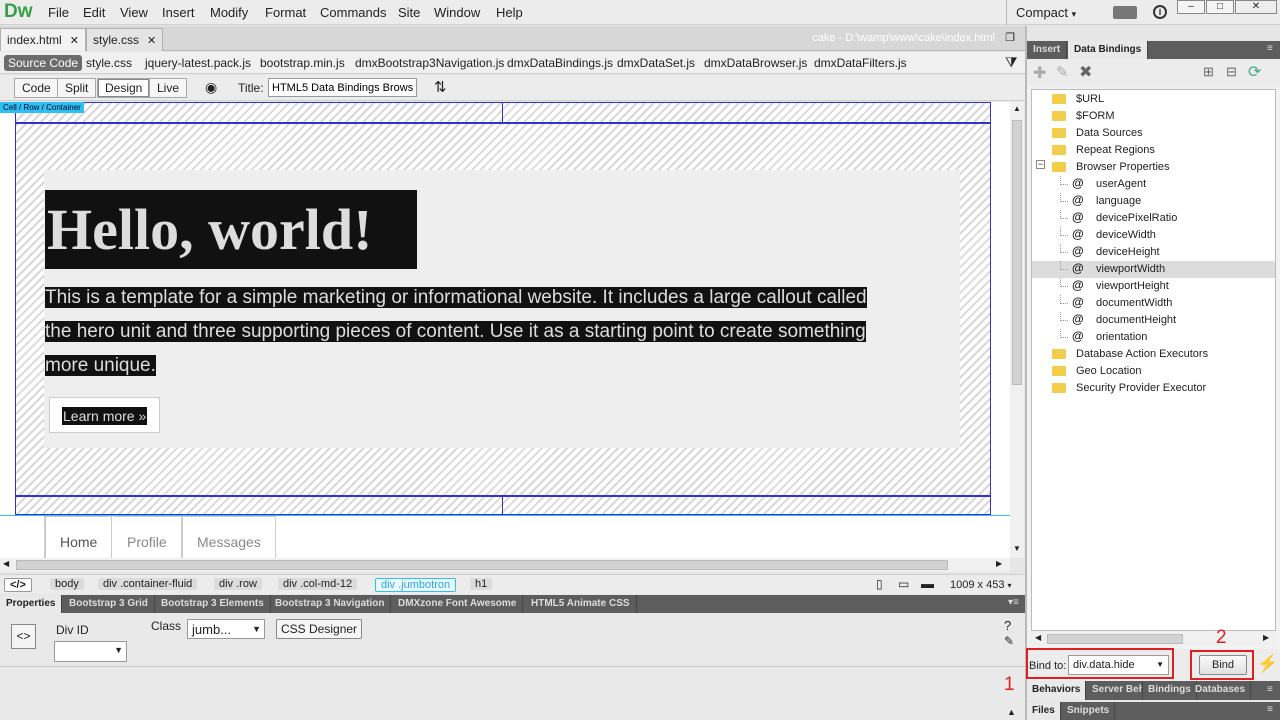 The height and width of the screenshot is (720, 1280). I want to click on maximize-icon: □, so click(1220, 7).